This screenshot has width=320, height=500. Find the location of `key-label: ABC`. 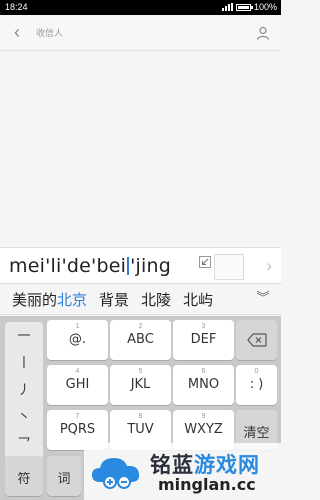

key-label: ABC is located at coordinates (140, 339).